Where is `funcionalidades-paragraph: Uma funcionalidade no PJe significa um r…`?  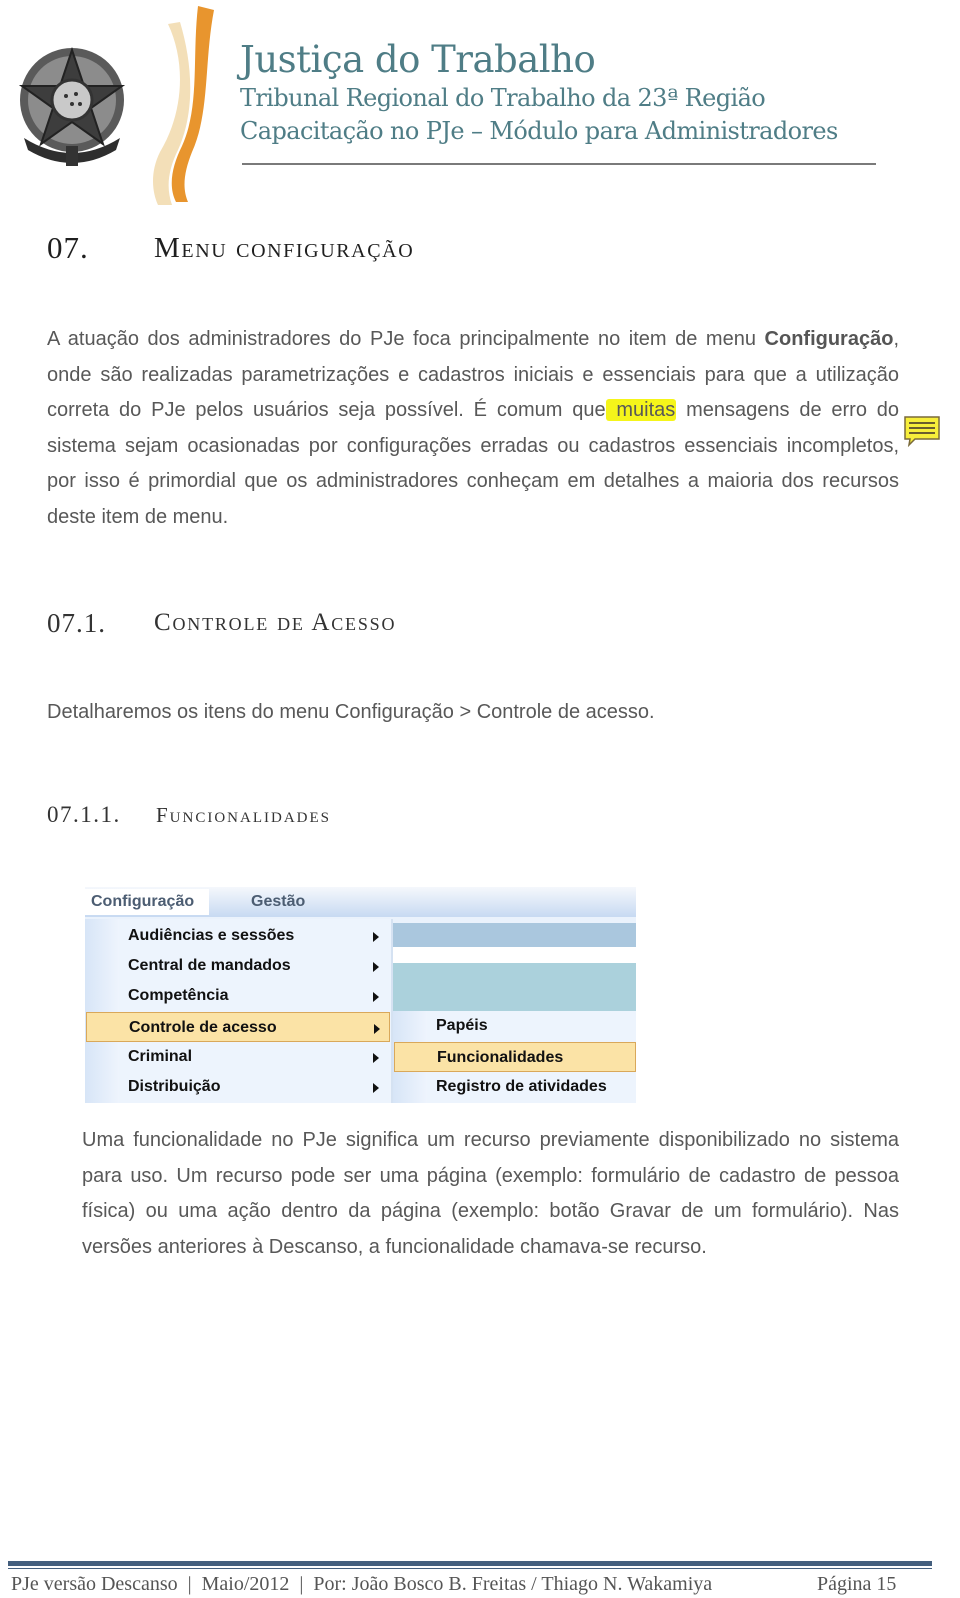 funcionalidades-paragraph: Uma funcionalidade no PJe significa um r… is located at coordinates (490, 1193).